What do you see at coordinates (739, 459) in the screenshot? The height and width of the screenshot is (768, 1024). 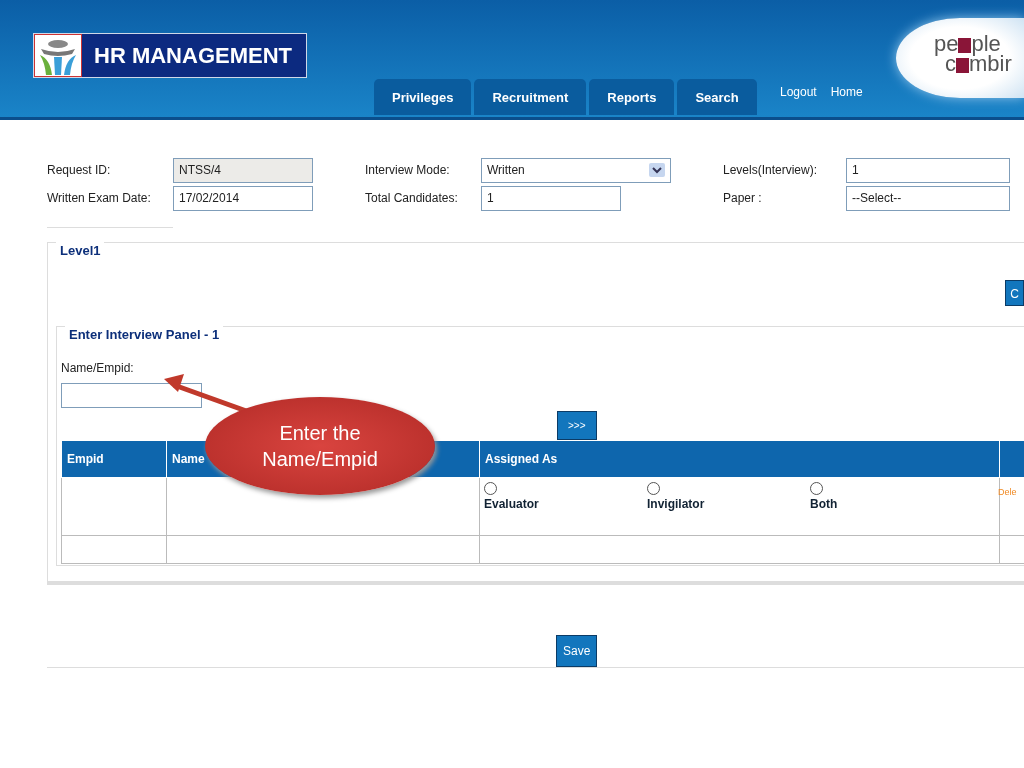 I see `column-header: Assigned As` at bounding box center [739, 459].